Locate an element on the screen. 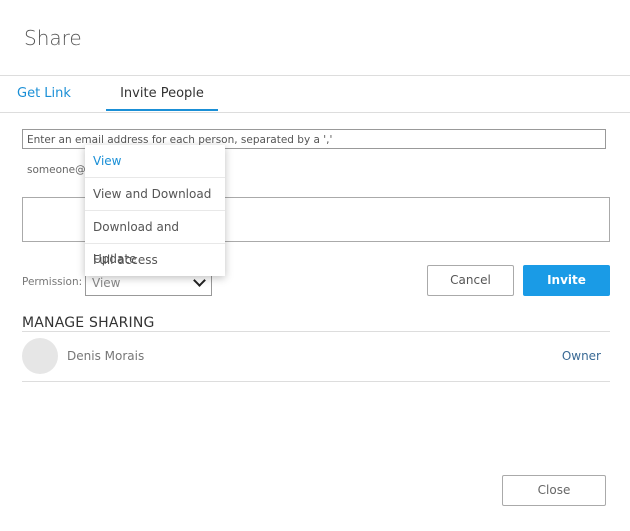 This screenshot has width=630, height=531. dialog-title: Share is located at coordinates (53, 38).